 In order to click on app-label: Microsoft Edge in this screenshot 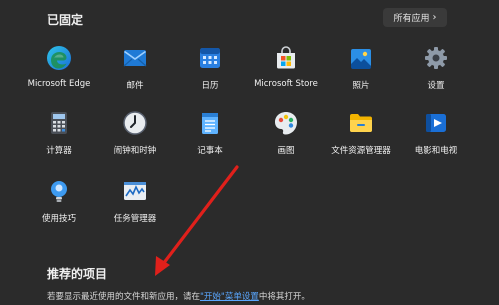, I will do `click(59, 84)`.